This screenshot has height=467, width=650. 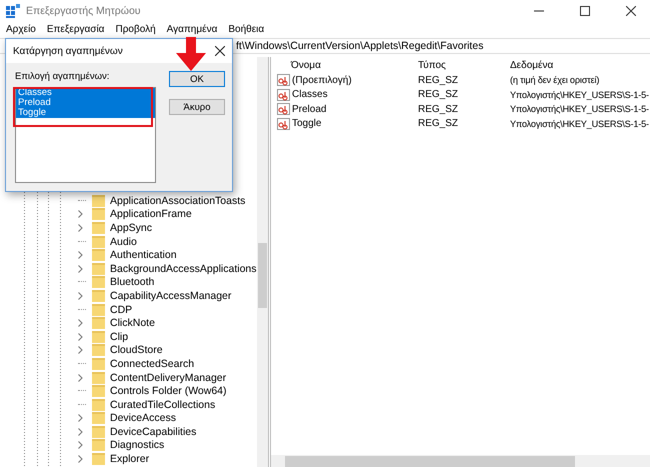 What do you see at coordinates (85, 103) in the screenshot?
I see `list-item: Preload` at bounding box center [85, 103].